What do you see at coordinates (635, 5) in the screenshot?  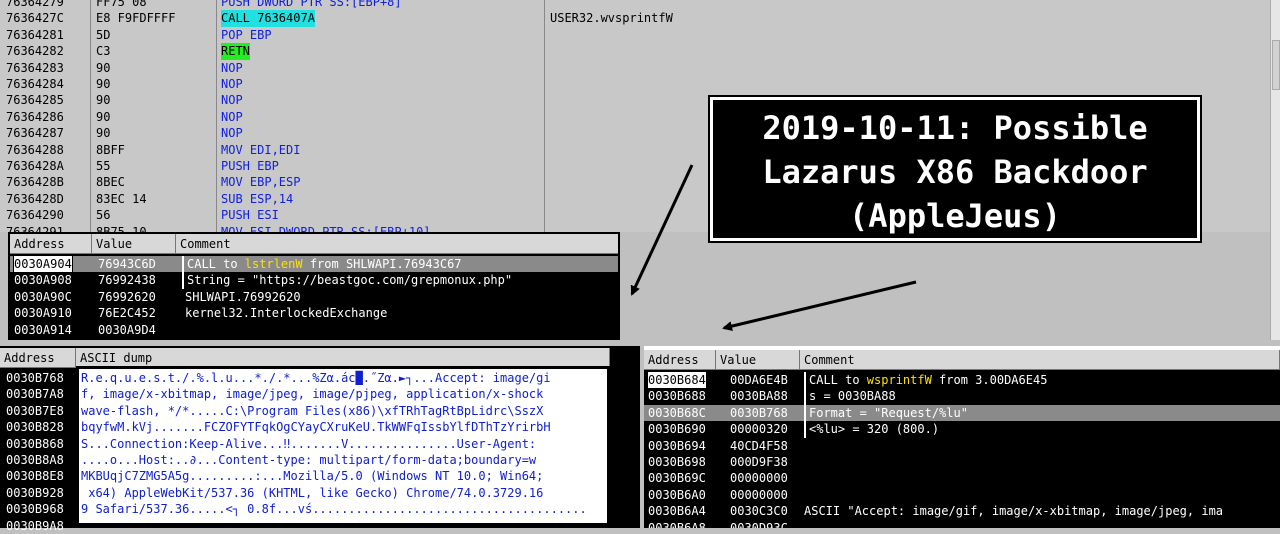 I see `disasm-row: 76364279 FF75 08 PUSH DWORD PTR SS:[EBP+8]` at bounding box center [635, 5].